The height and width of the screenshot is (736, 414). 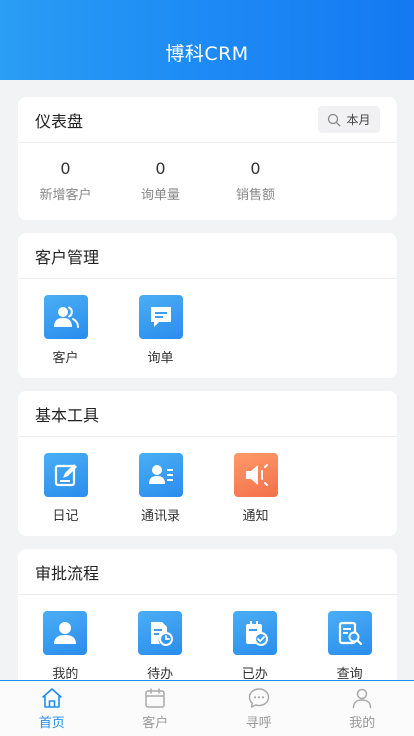 I want to click on dashboard-header: 仪表盘 本月, so click(x=207, y=120).